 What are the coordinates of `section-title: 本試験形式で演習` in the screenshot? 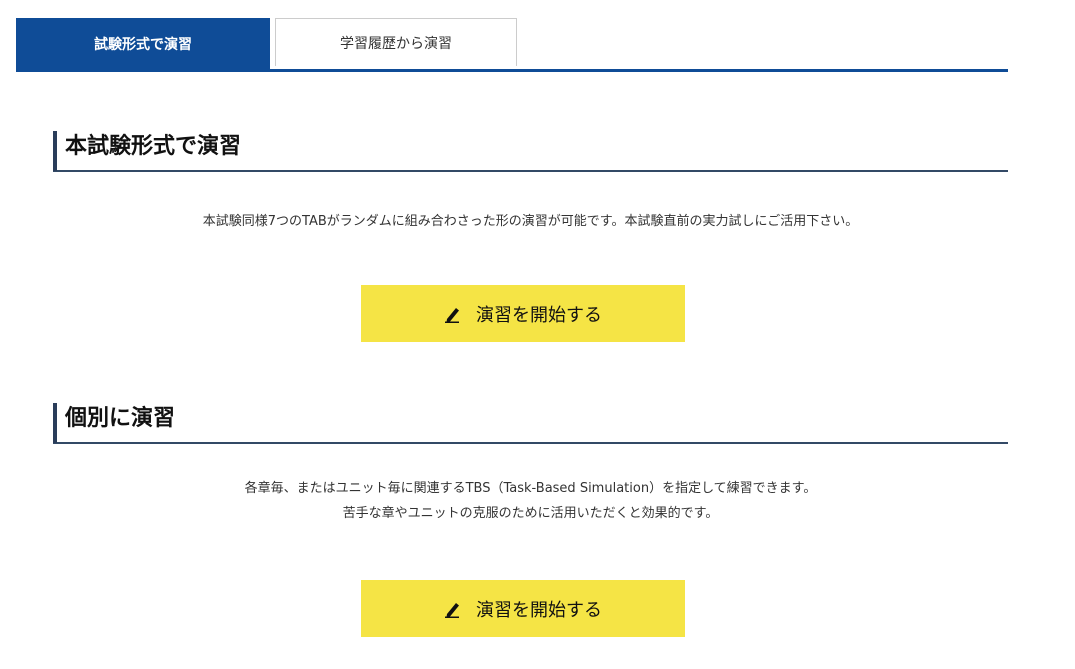 It's located at (153, 146).